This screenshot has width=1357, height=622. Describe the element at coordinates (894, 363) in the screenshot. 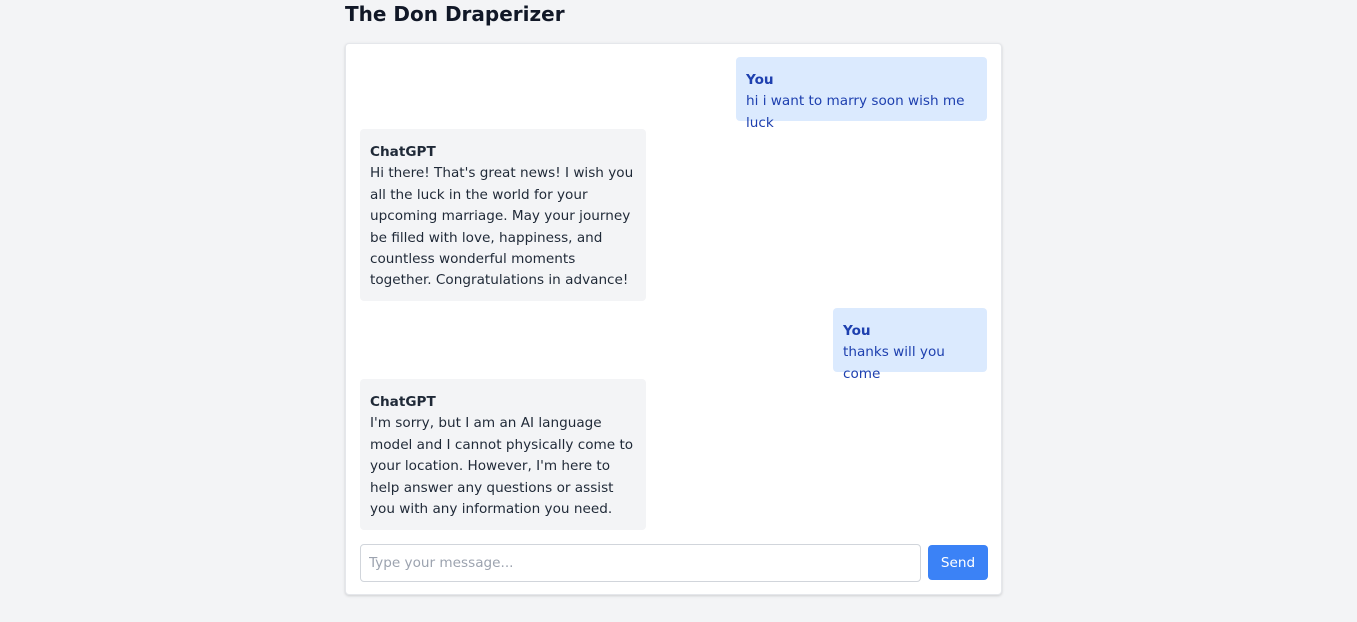

I see `message-text: thanks will you come` at that location.